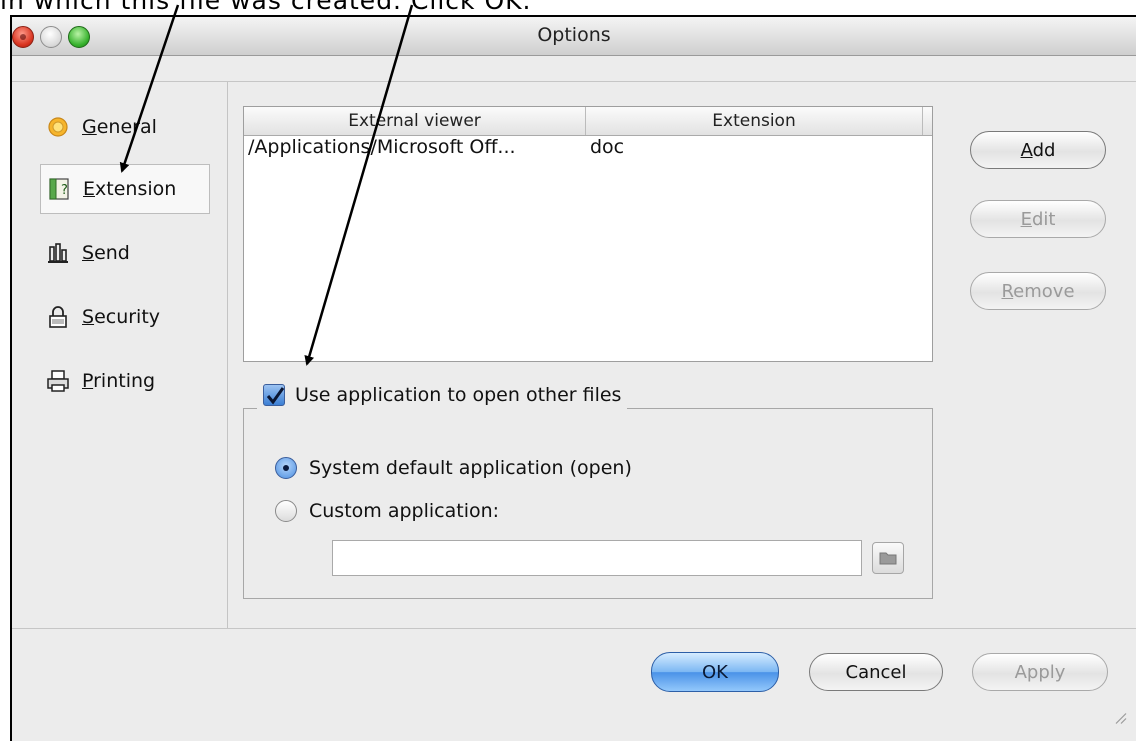  What do you see at coordinates (607, 147) in the screenshot?
I see `cell-extension: doc` at bounding box center [607, 147].